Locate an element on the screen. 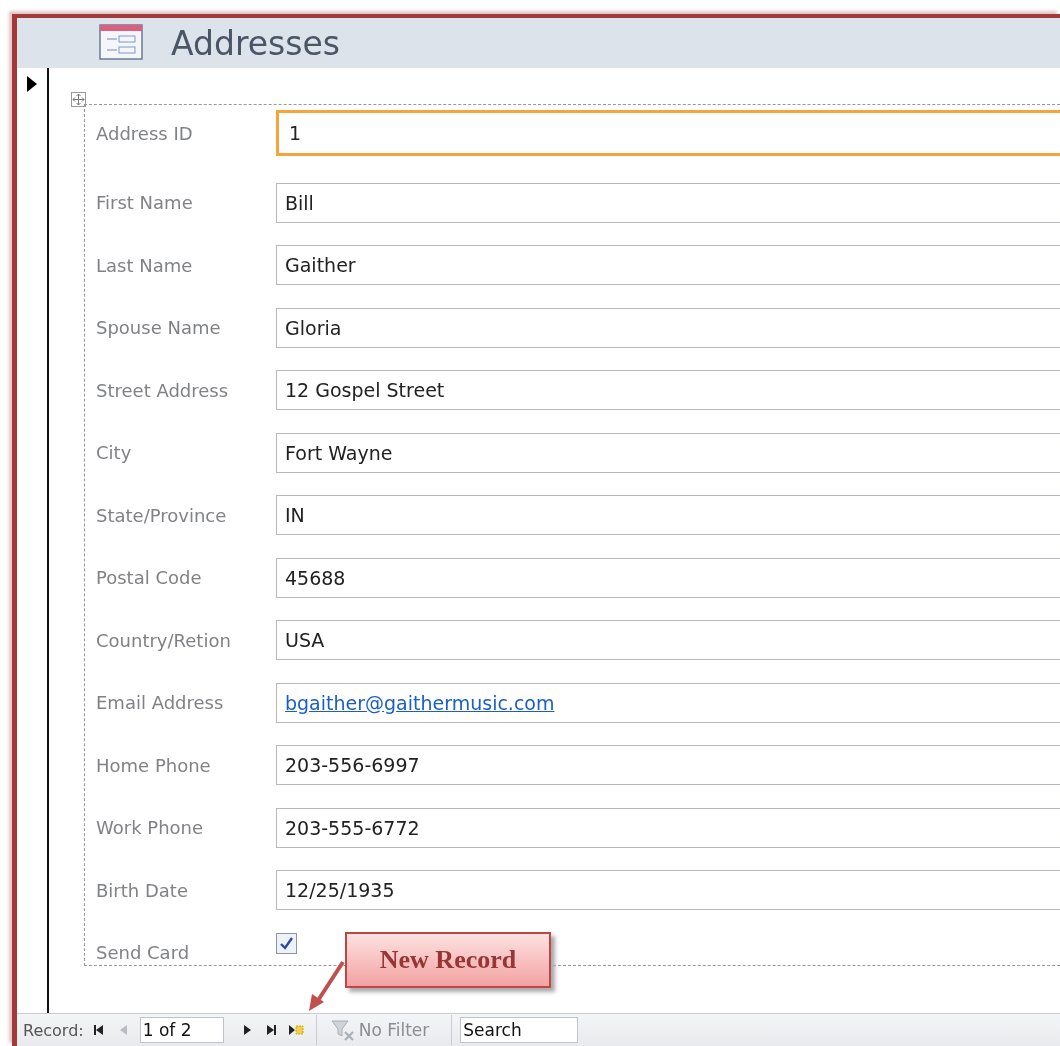  new-record-icon is located at coordinates (295, 1030).